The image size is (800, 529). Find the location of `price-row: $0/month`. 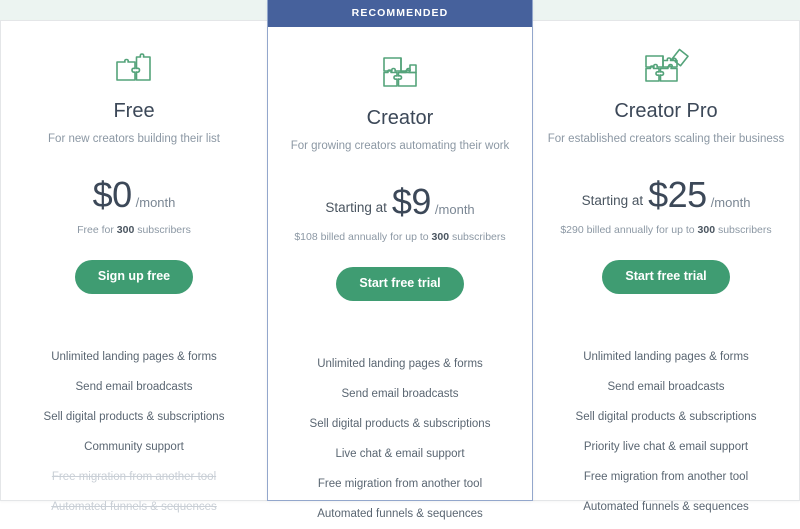

price-row: $0/month is located at coordinates (134, 194).